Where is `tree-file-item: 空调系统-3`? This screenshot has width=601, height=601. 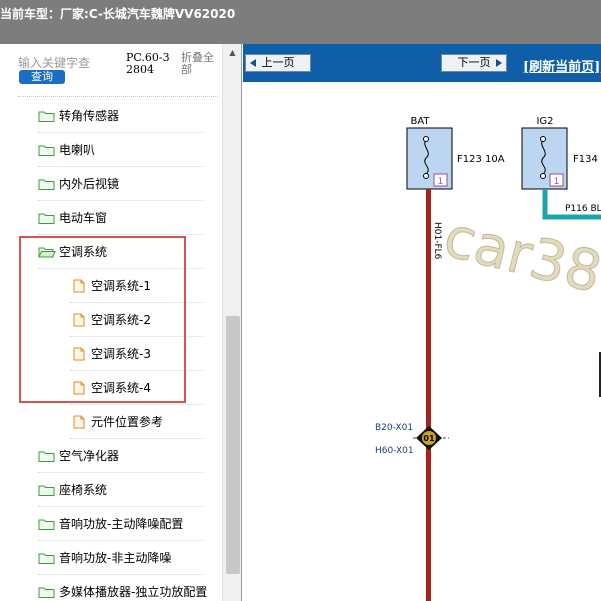
tree-file-item: 空调系统-3 is located at coordinates (137, 354).